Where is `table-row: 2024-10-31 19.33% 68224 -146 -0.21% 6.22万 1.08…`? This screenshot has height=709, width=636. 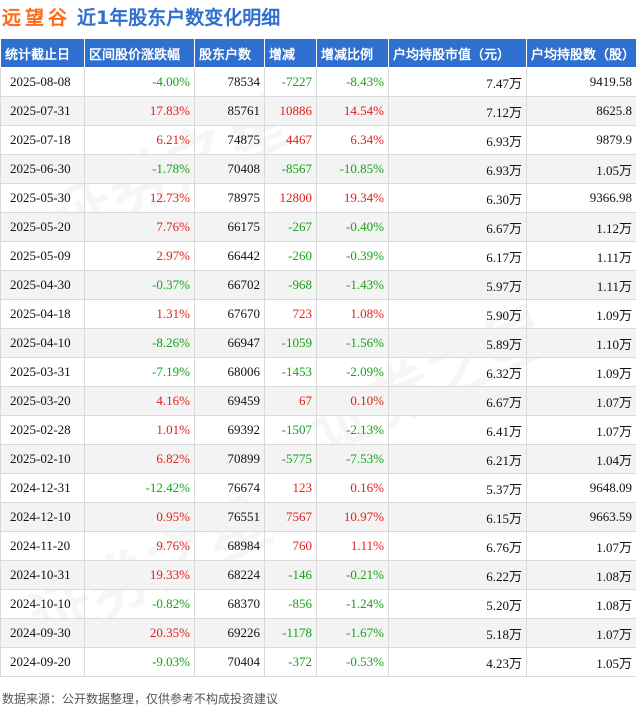
table-row: 2024-10-31 19.33% 68224 -146 -0.21% 6.22万 1.08… is located at coordinates (318, 575).